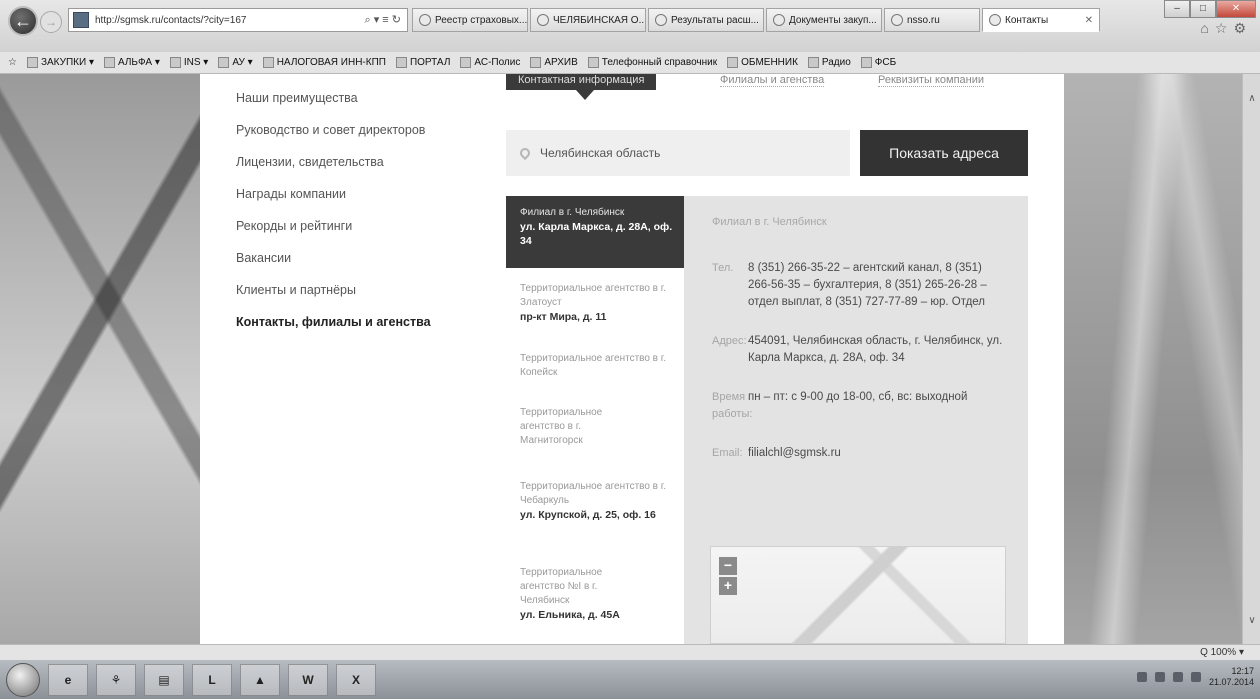 The width and height of the screenshot is (1260, 699). I want to click on map-zoom-in-button: +, so click(728, 586).